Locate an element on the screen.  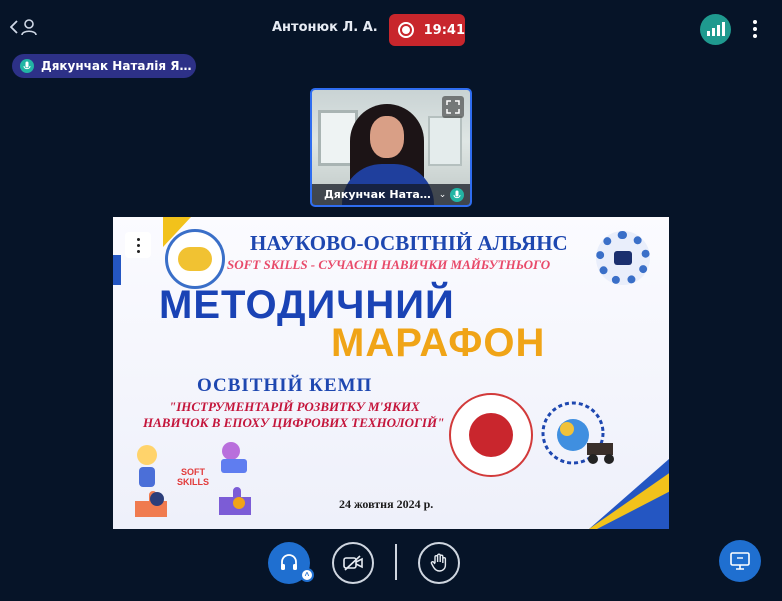
video-name-bar: Дякунчак Ната… ⌄ is located at coordinates (391, 194).